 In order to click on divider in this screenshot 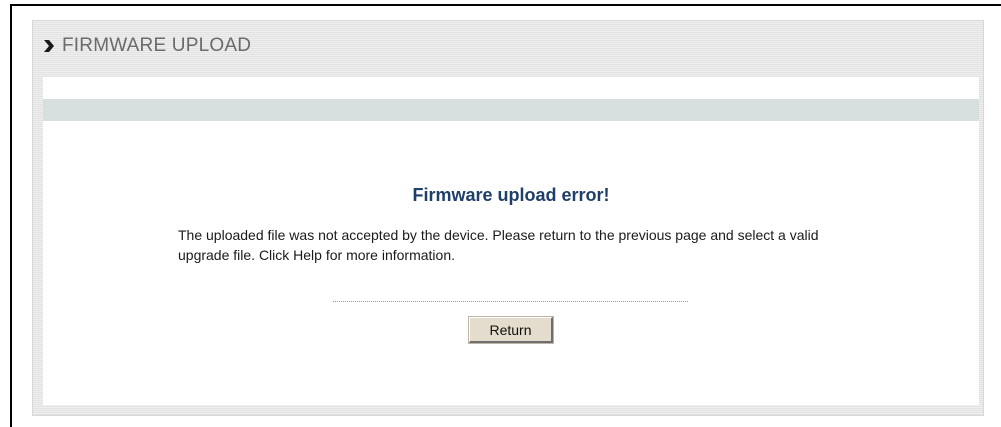, I will do `click(510, 301)`.